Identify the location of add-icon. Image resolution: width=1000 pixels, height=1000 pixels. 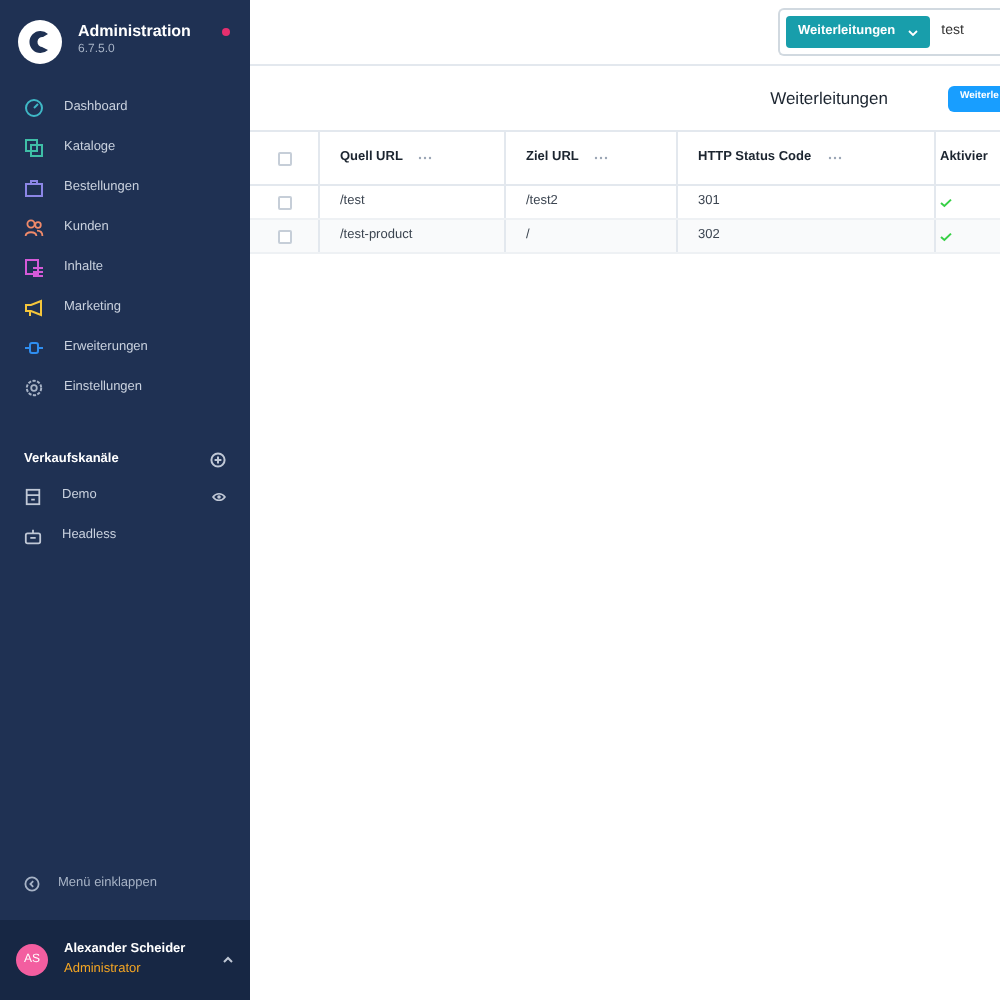
(218, 460).